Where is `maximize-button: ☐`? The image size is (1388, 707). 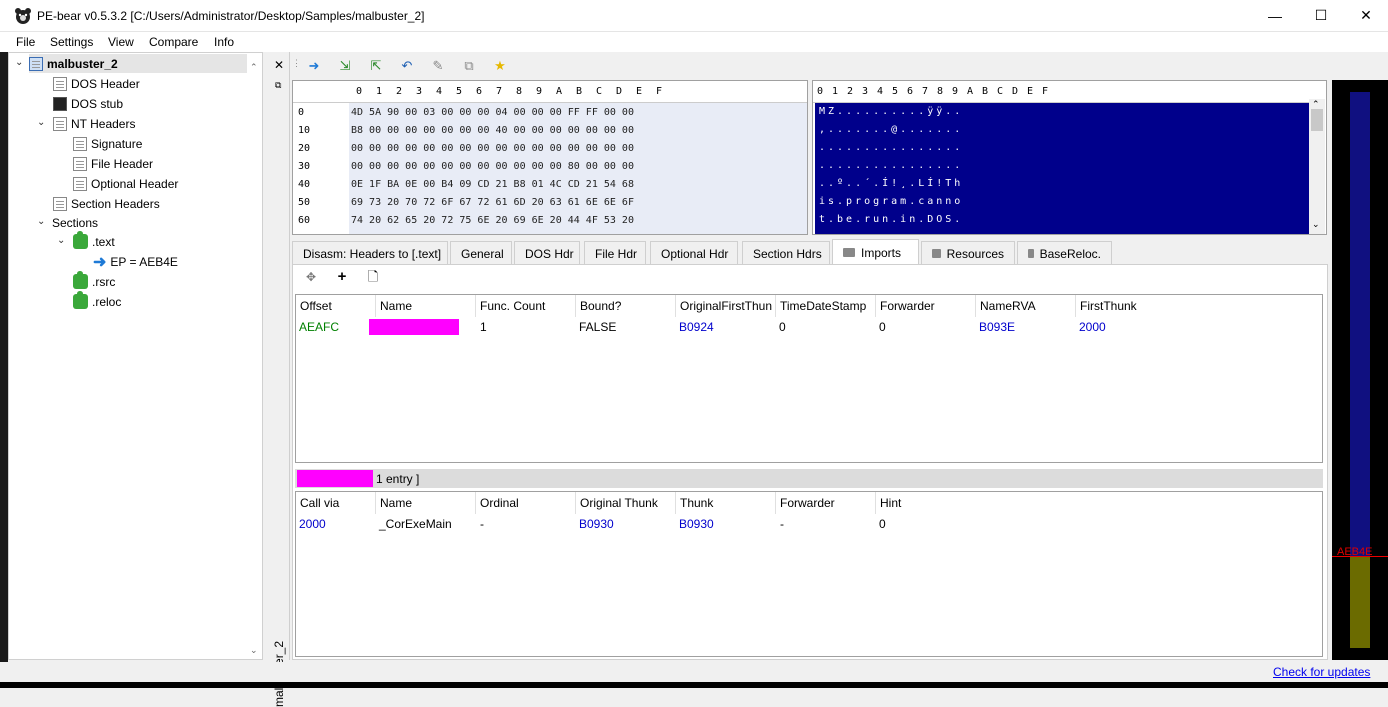
maximize-button: ☐ is located at coordinates (1321, 15).